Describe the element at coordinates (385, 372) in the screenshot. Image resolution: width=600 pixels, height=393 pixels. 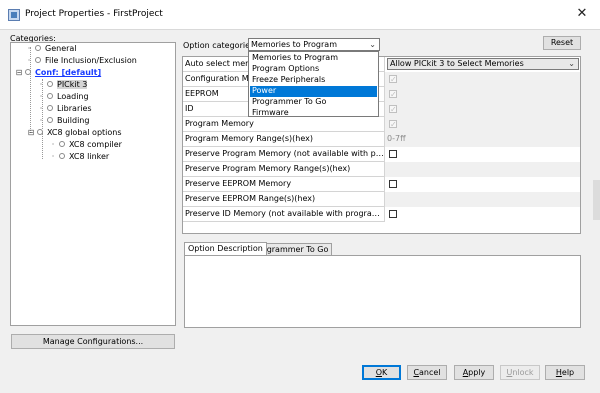
I see `button-label: K` at that location.